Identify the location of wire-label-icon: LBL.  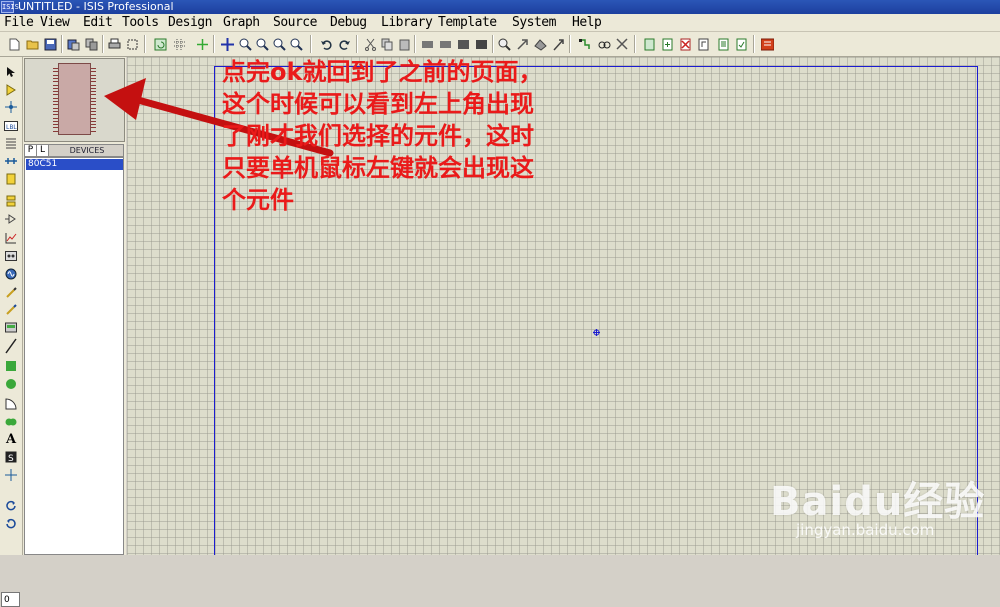
(11, 126).